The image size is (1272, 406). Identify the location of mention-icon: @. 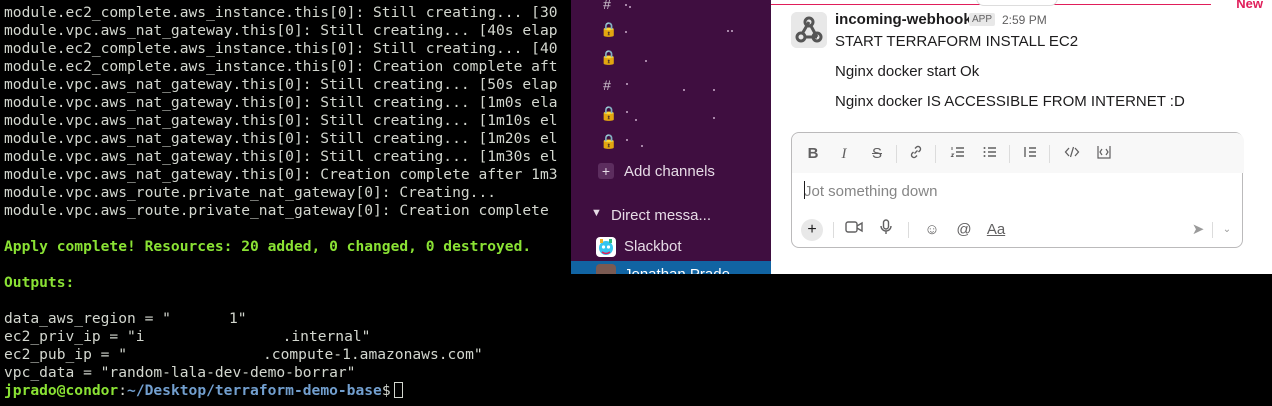
(964, 230).